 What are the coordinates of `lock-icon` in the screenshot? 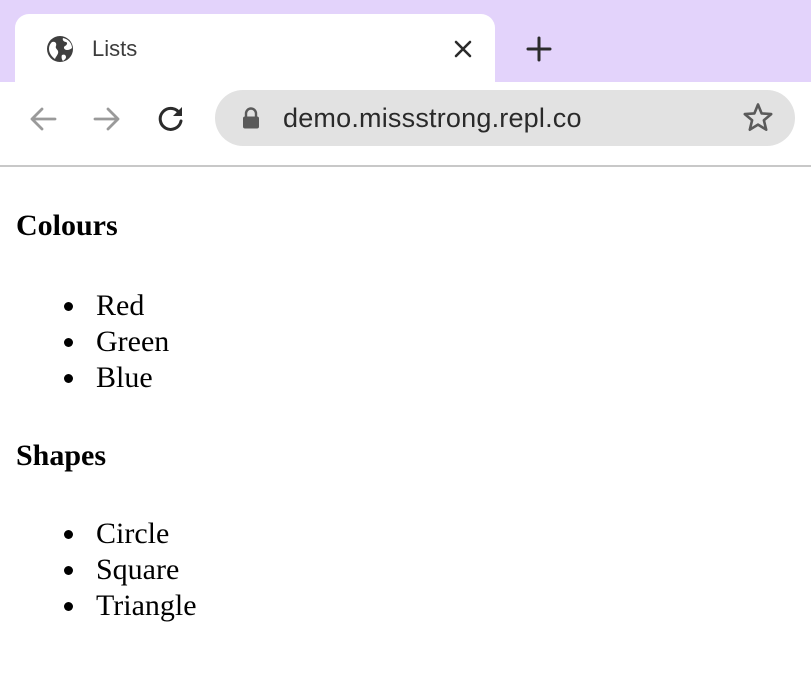 It's located at (251, 118).